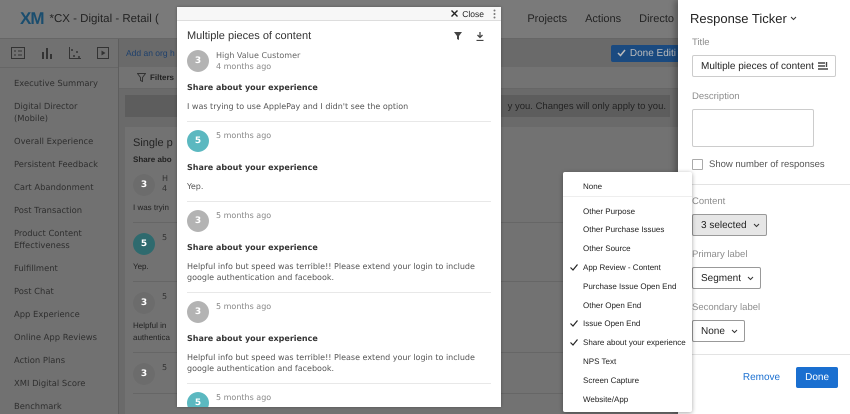  What do you see at coordinates (697, 164) in the screenshot?
I see `checkbox` at bounding box center [697, 164].